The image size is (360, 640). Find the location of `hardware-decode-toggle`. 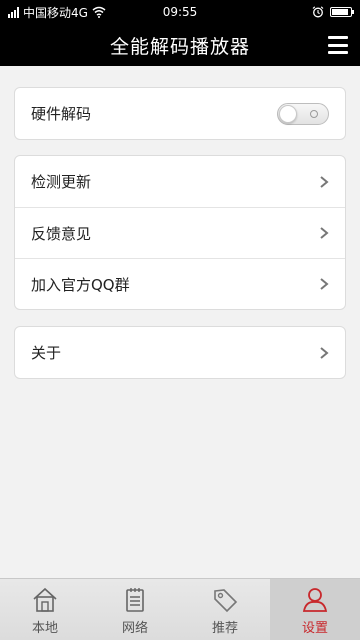

hardware-decode-toggle is located at coordinates (303, 113).